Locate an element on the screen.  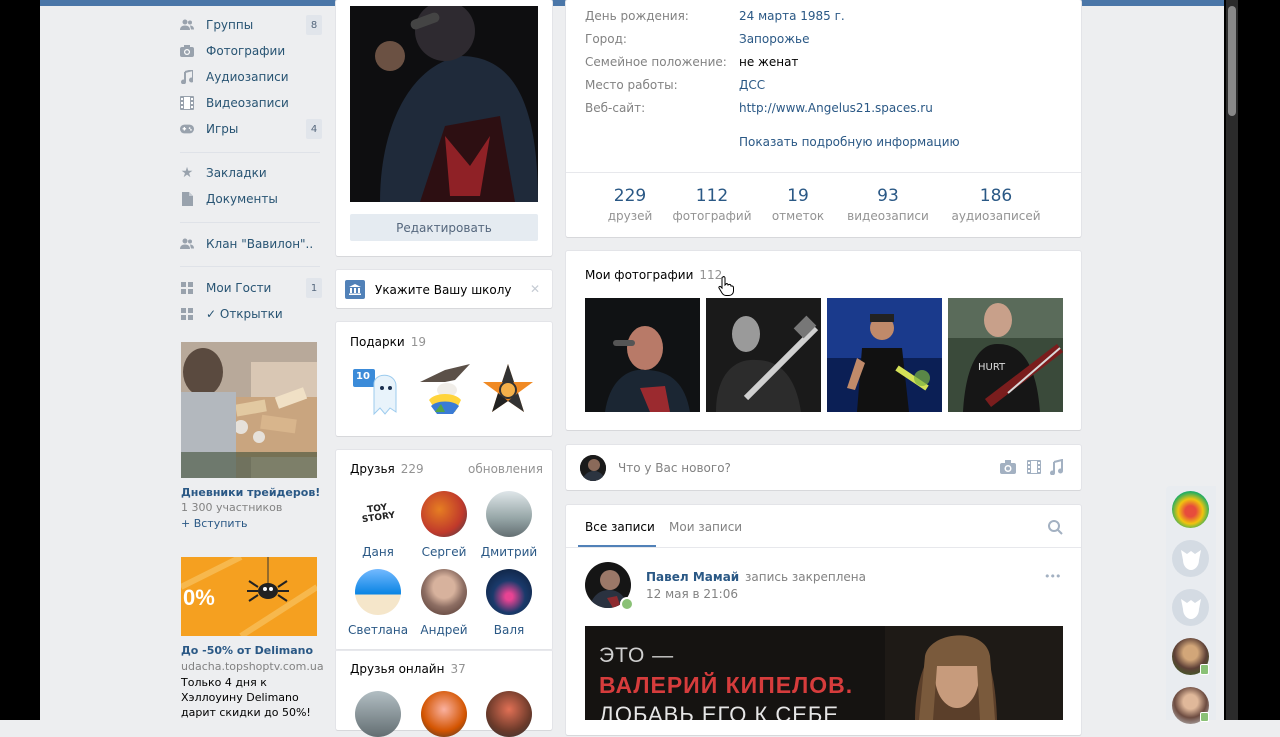
post-banner: ЭТО — ВАЛЕРИЙ КИПЕЛОВ. ДОБАВЬ ЕГО К СЕБЕ is located at coordinates (824, 673).